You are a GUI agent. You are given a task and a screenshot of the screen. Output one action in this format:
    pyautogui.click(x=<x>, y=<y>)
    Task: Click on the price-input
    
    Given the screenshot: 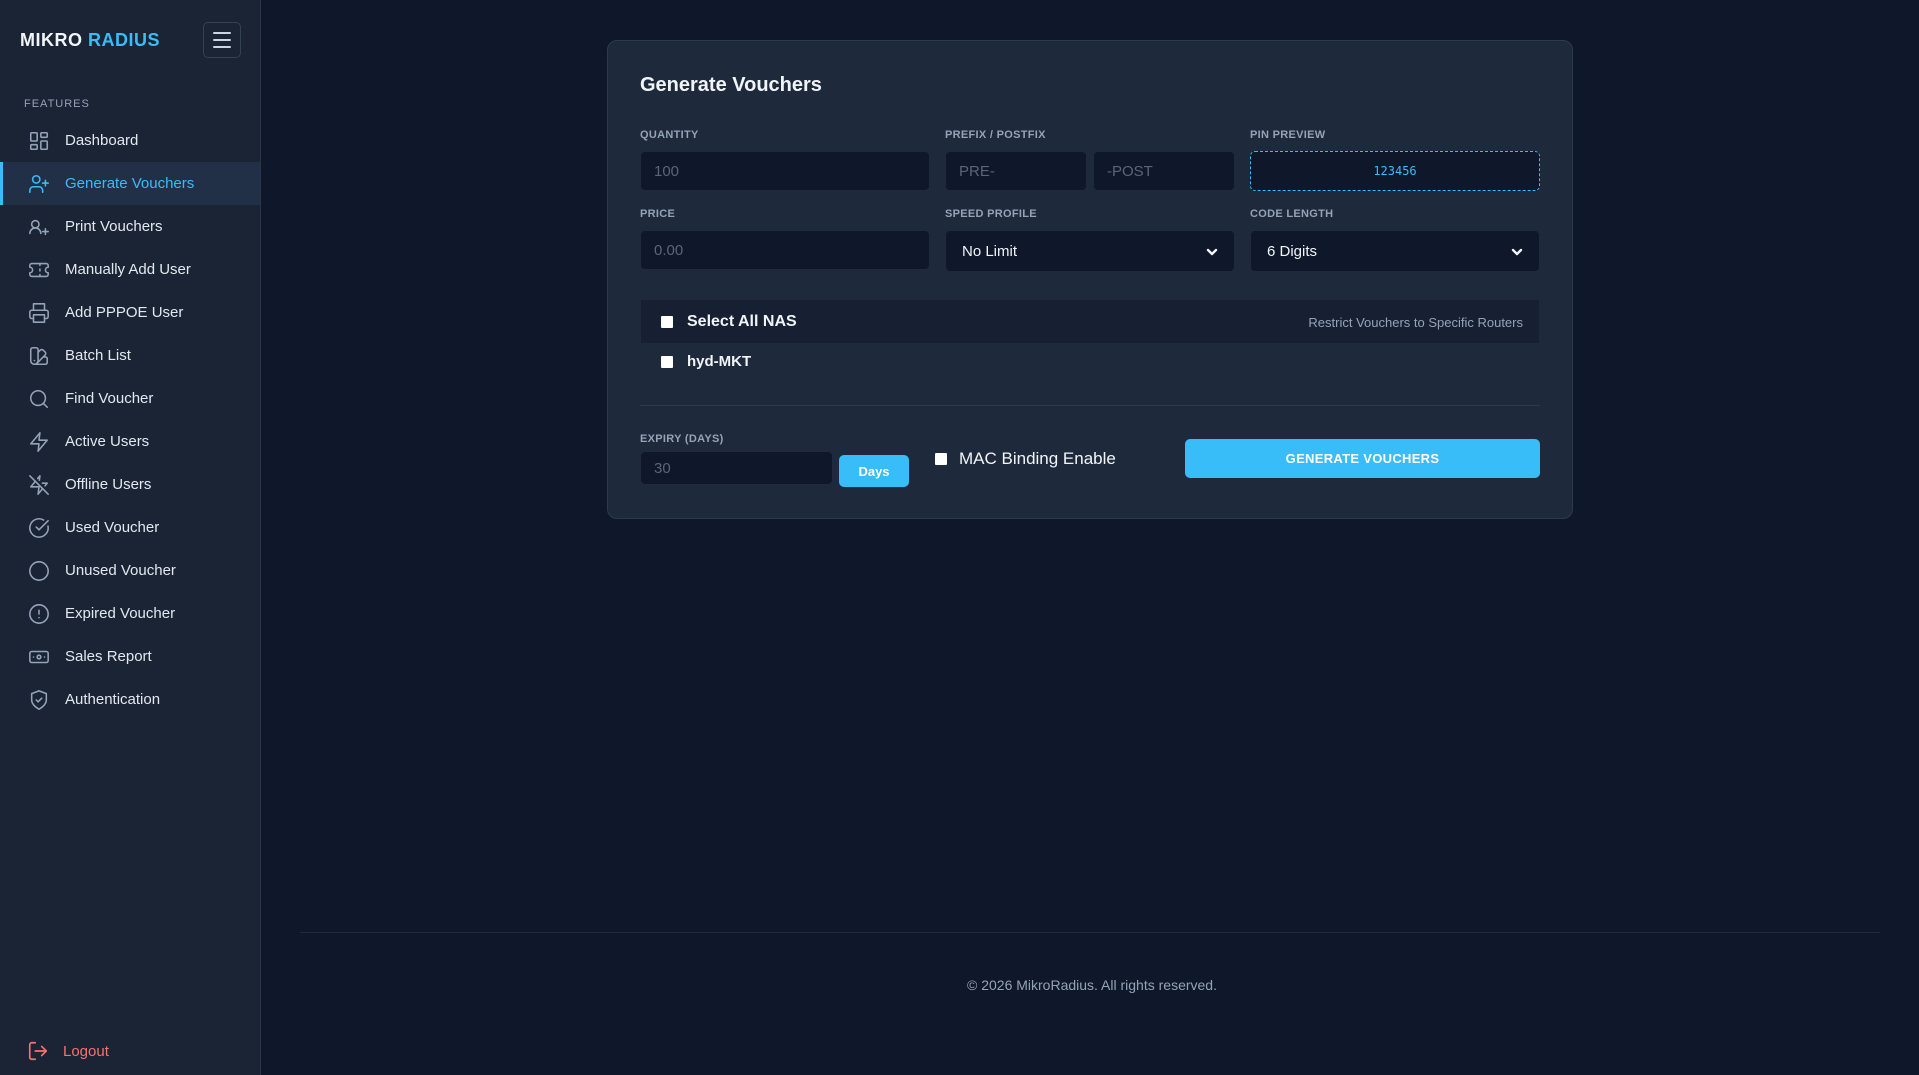 What is the action you would take?
    pyautogui.click(x=785, y=250)
    